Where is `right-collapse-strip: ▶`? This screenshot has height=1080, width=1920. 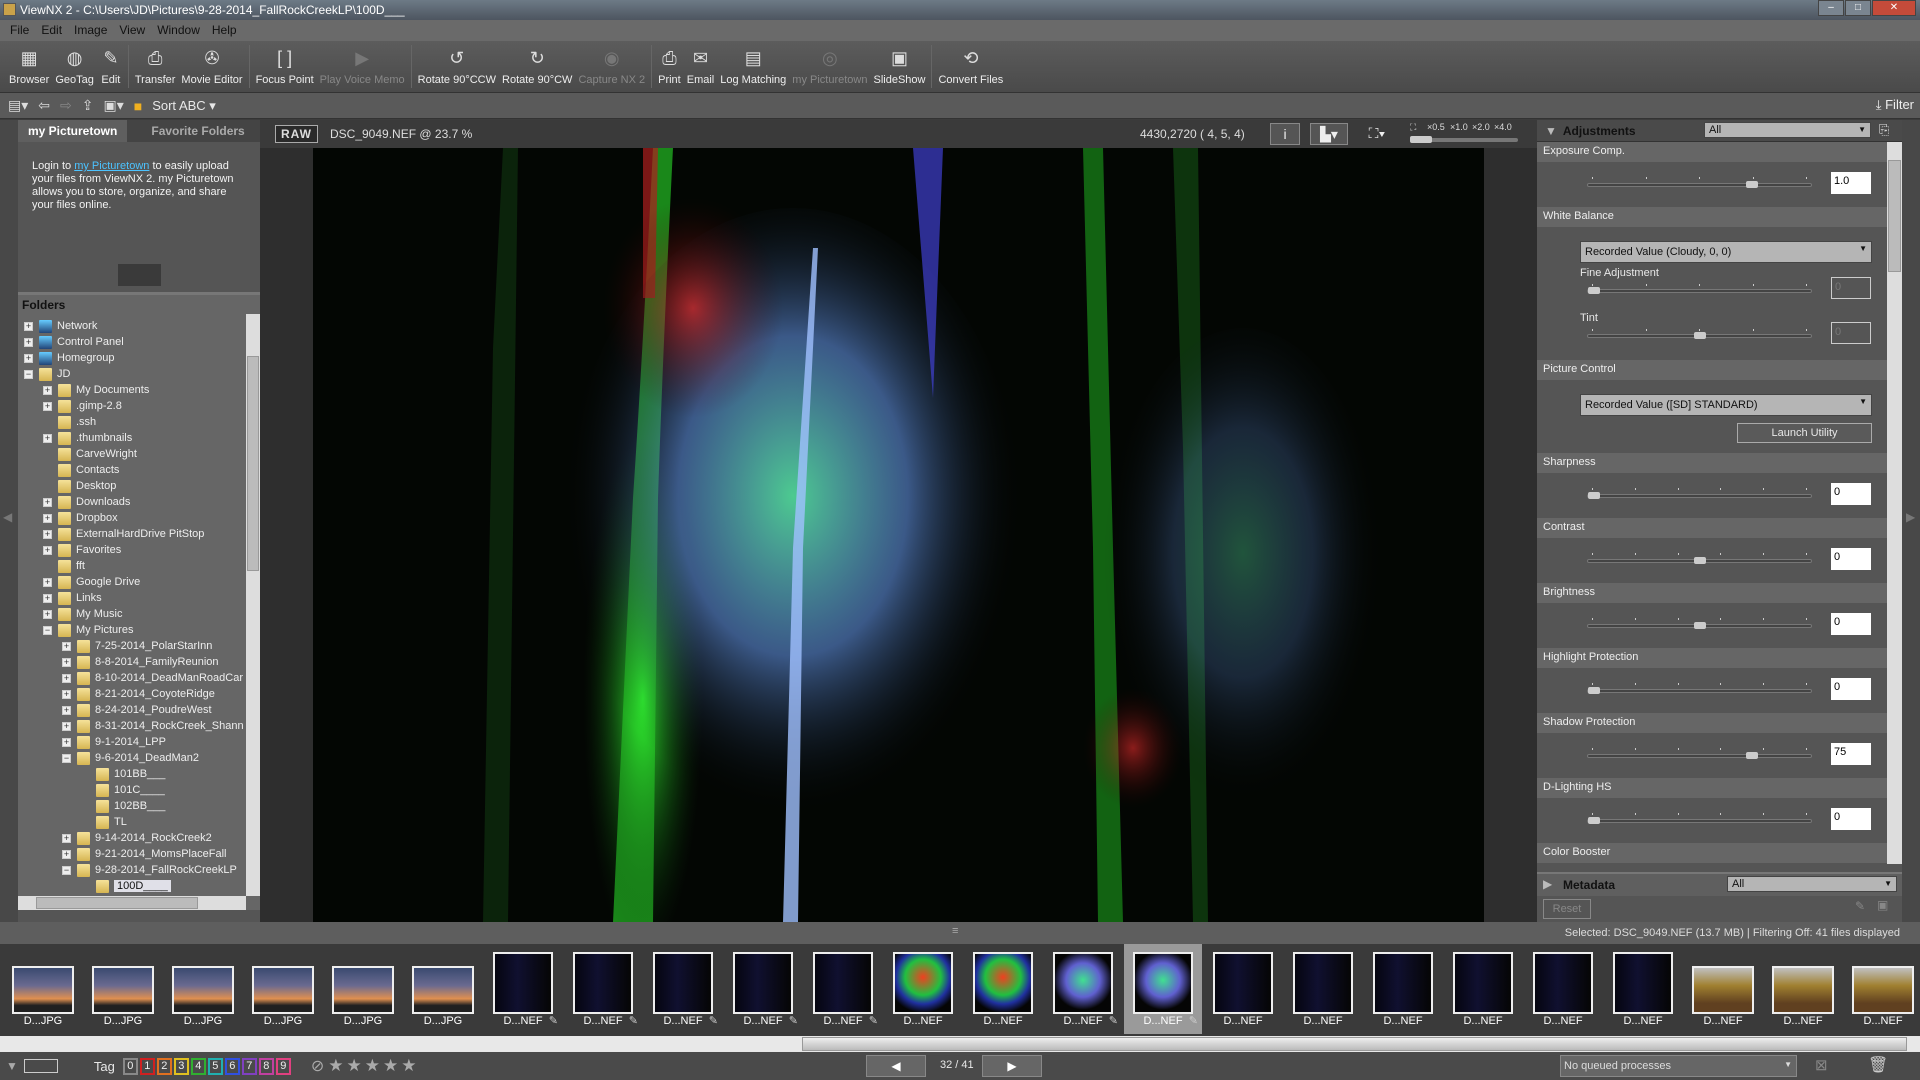
right-collapse-strip: ▶ is located at coordinates (1911, 521).